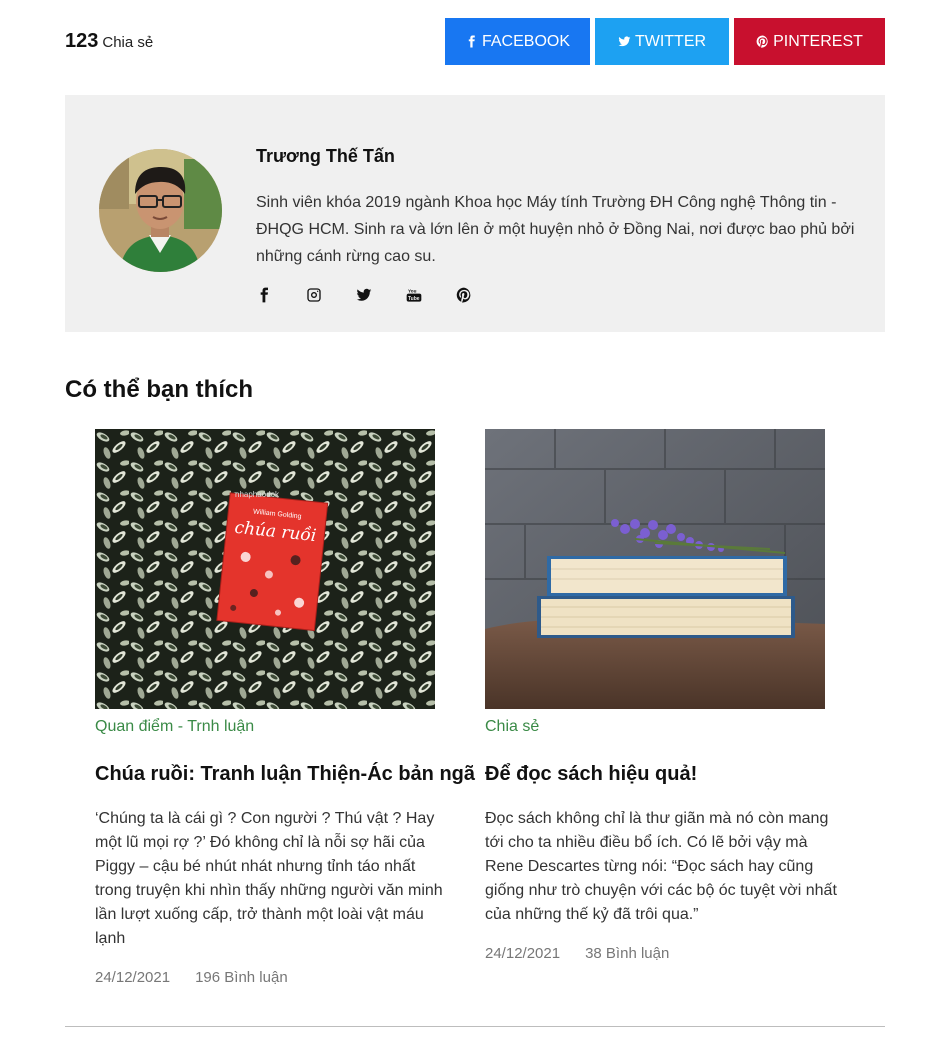 The image size is (946, 1039). What do you see at coordinates (414, 299) in the screenshot?
I see `svg-text: Tube` at bounding box center [414, 299].